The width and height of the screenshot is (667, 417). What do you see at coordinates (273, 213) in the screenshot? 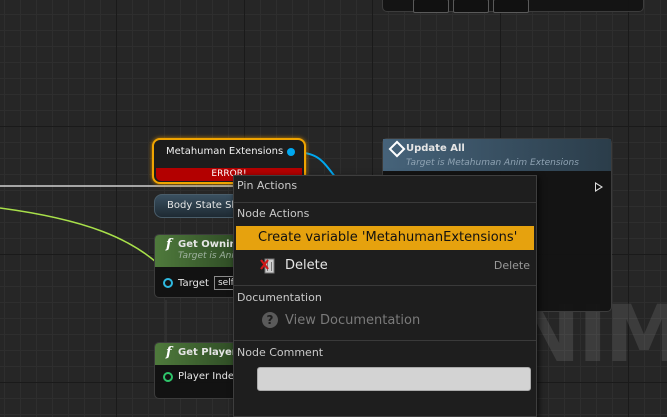
I see `node-actions-heading: Node Actions` at bounding box center [273, 213].